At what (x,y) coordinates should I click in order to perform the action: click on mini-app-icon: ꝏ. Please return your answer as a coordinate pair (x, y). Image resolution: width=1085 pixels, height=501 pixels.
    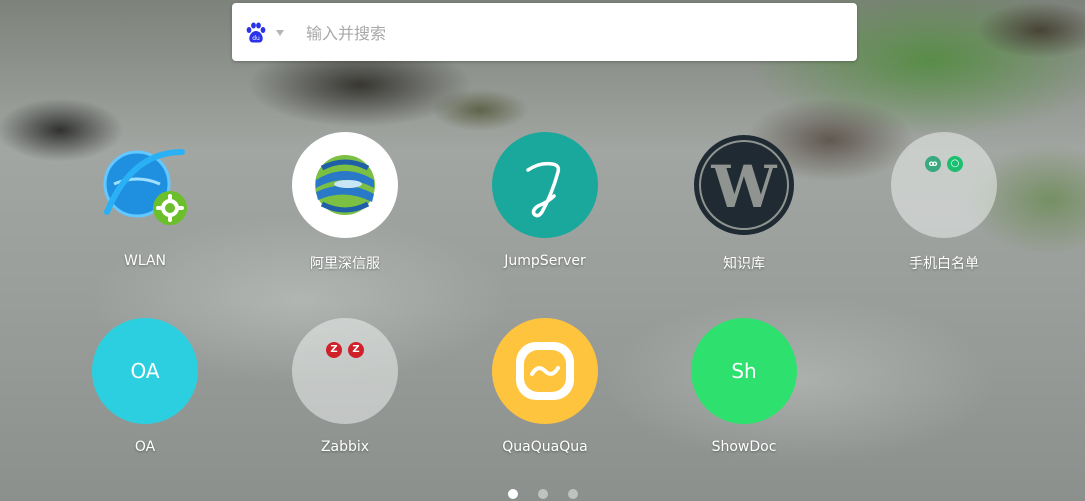
    Looking at the image, I should click on (933, 164).